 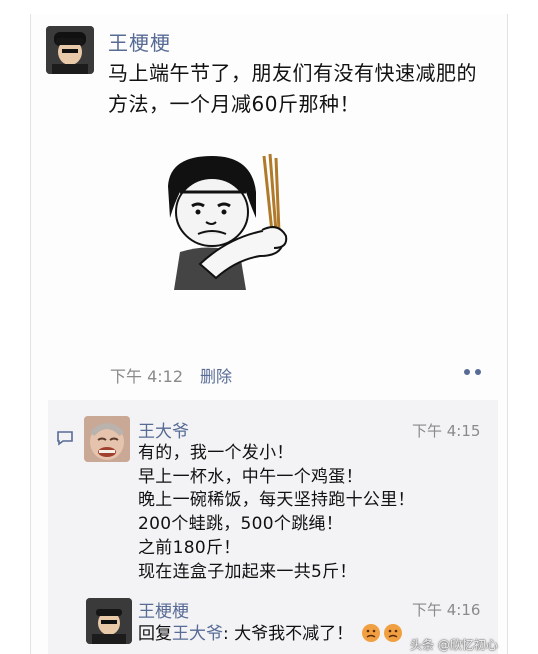 I want to click on comment-line: 早上一杯水，中午一个鸡蛋！, so click(x=250, y=476).